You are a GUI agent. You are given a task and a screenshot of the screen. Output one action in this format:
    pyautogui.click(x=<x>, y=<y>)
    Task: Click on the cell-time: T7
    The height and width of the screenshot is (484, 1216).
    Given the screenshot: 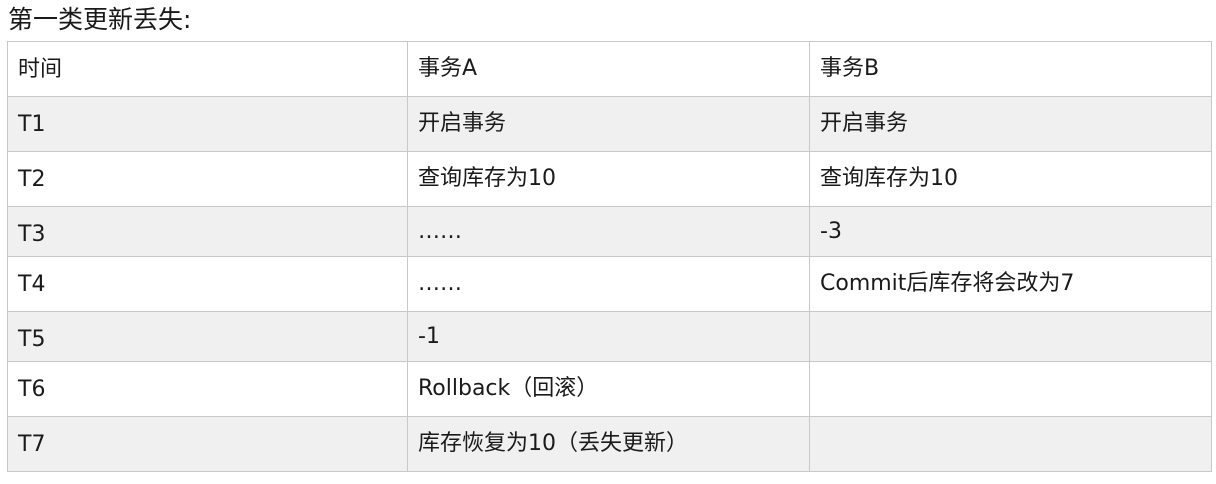 What is the action you would take?
    pyautogui.click(x=207, y=444)
    